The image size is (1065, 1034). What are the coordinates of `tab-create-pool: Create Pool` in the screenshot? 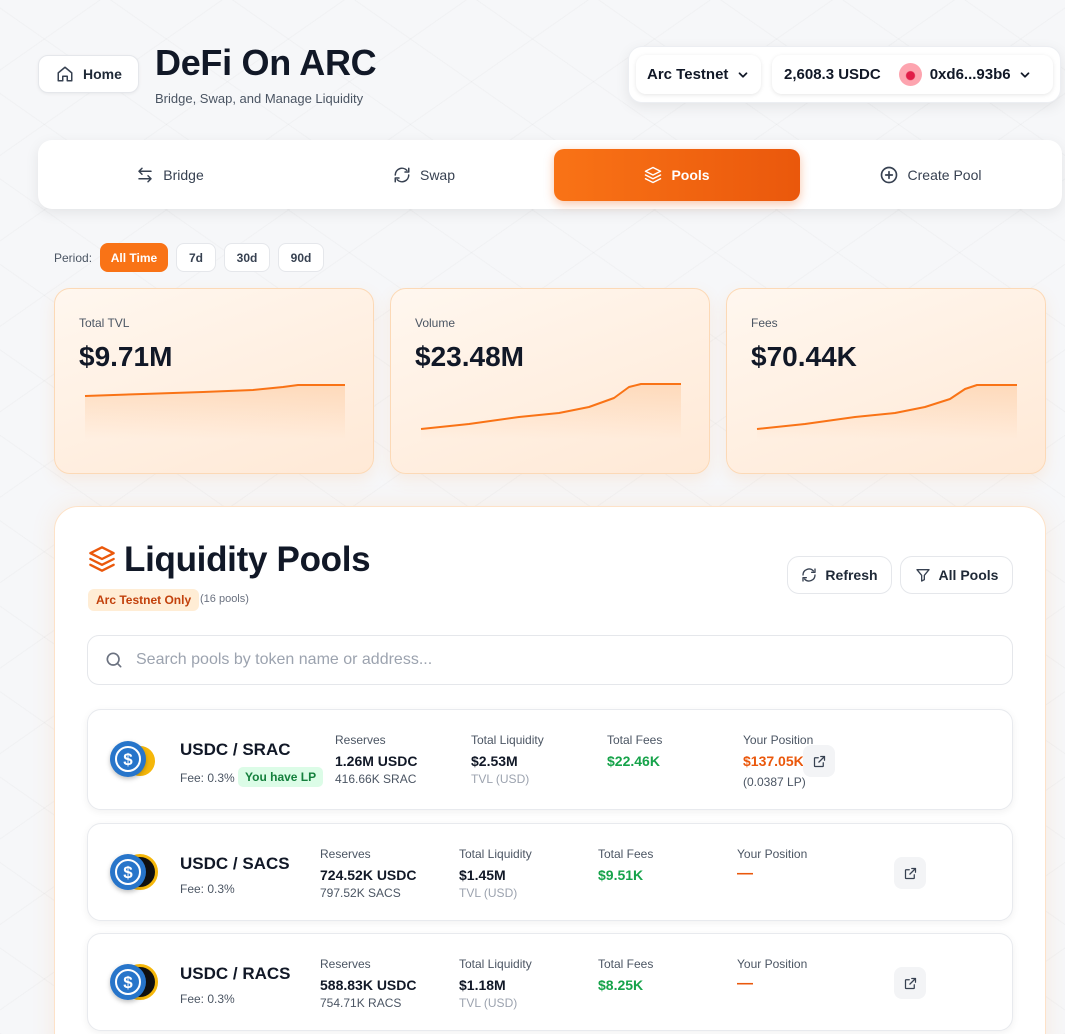 It's located at (930, 175).